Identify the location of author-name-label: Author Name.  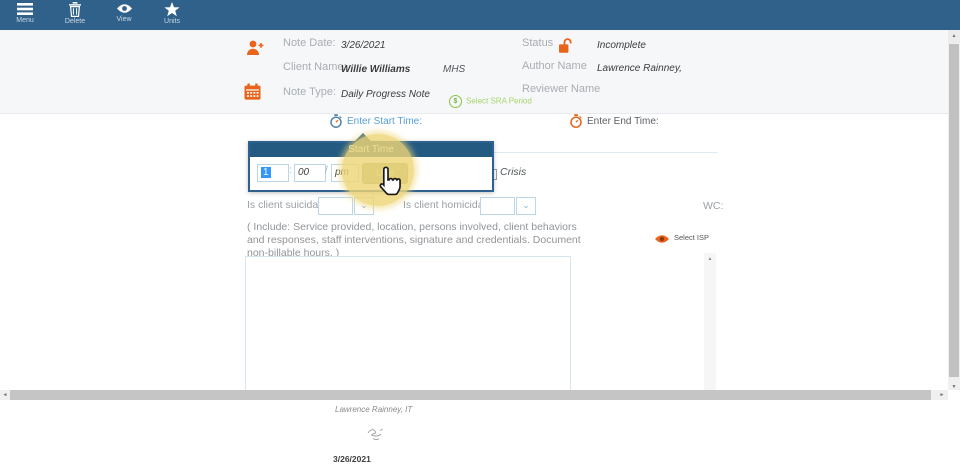
(554, 66).